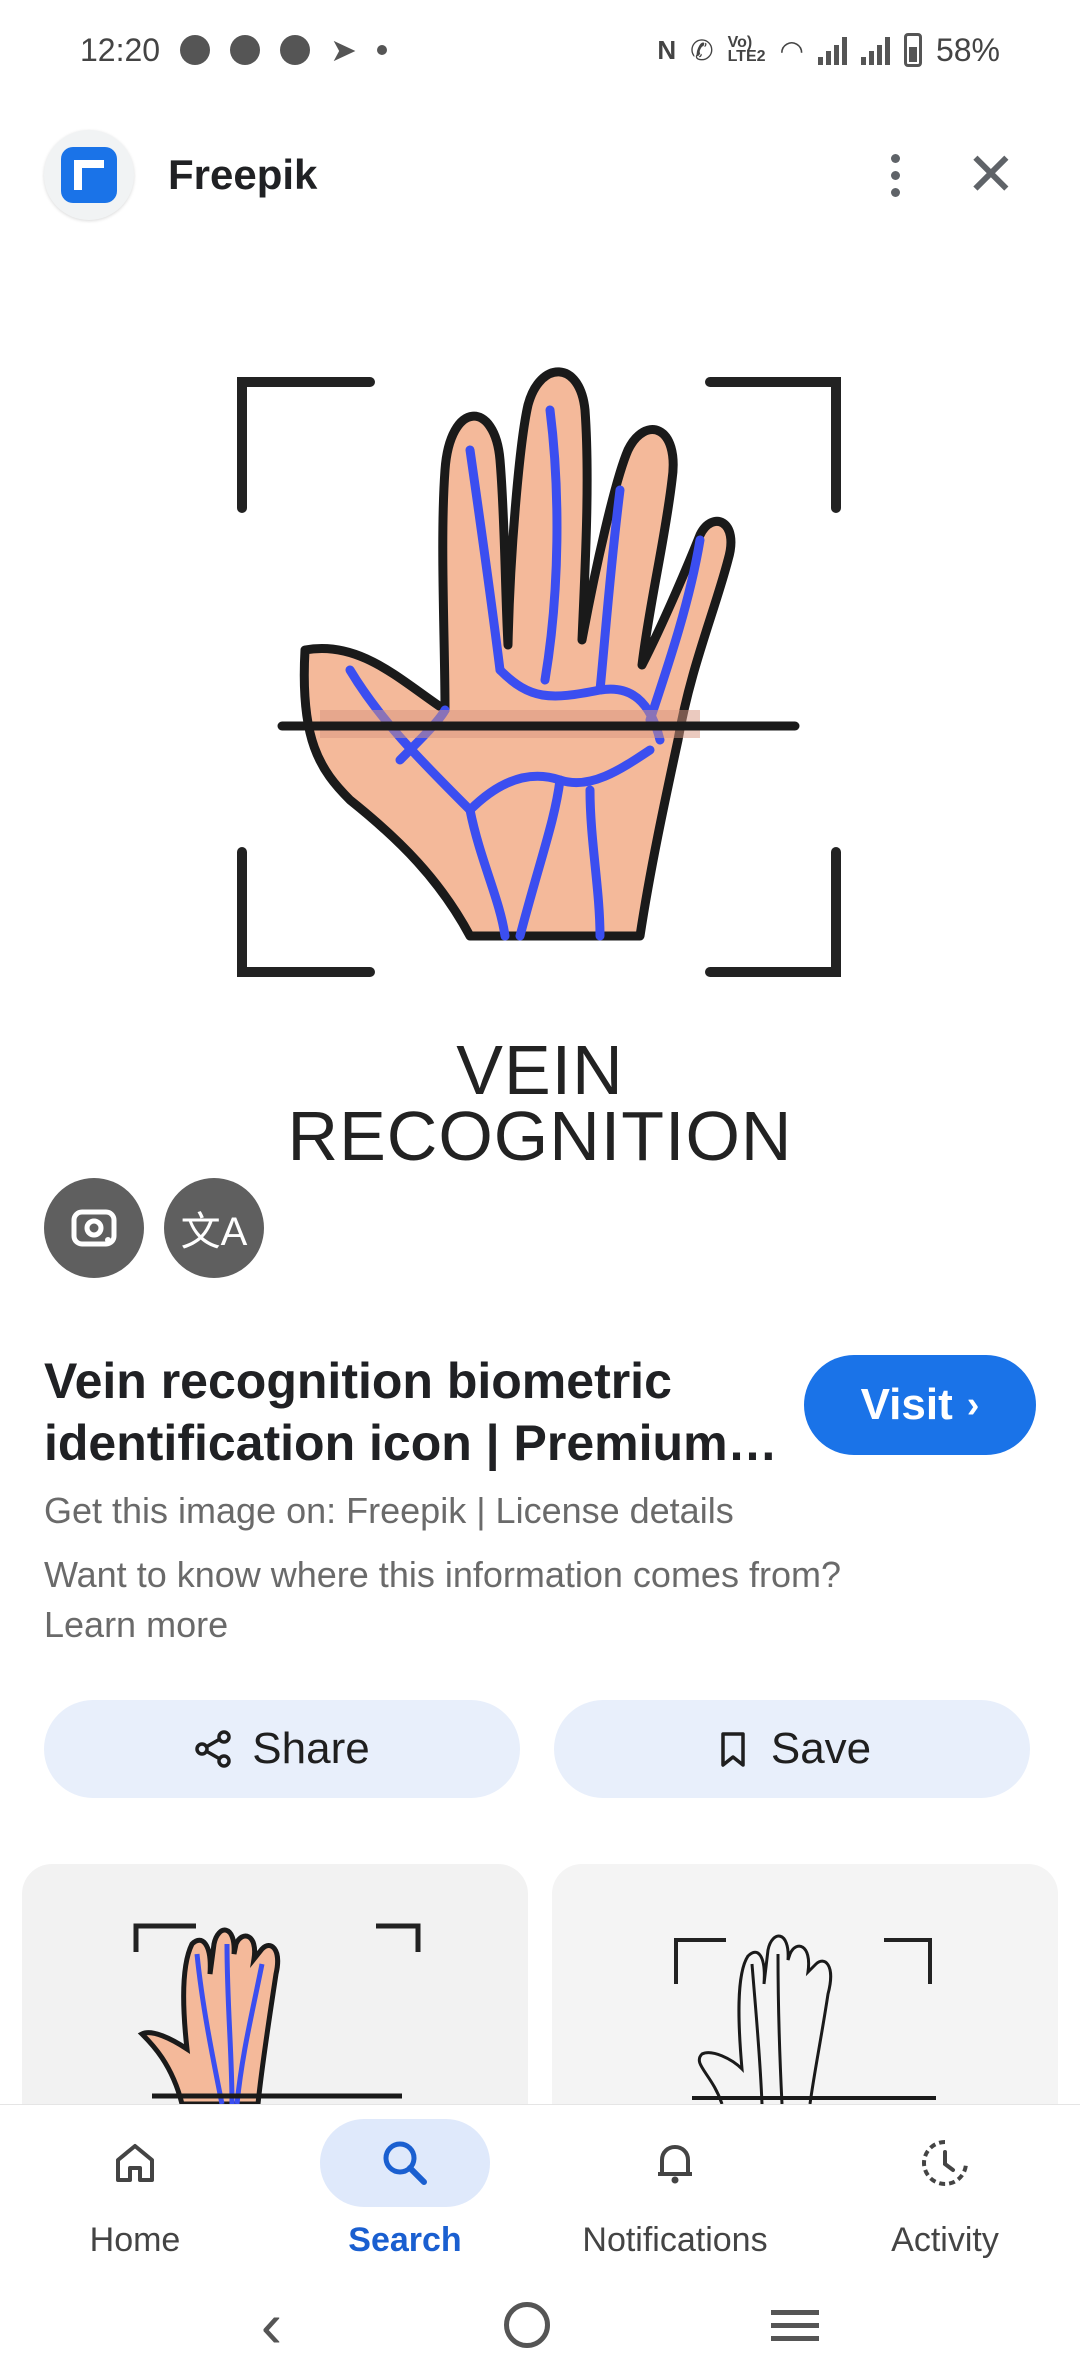 The width and height of the screenshot is (1080, 2376). I want to click on google-lens-icon, so click(94, 1228).